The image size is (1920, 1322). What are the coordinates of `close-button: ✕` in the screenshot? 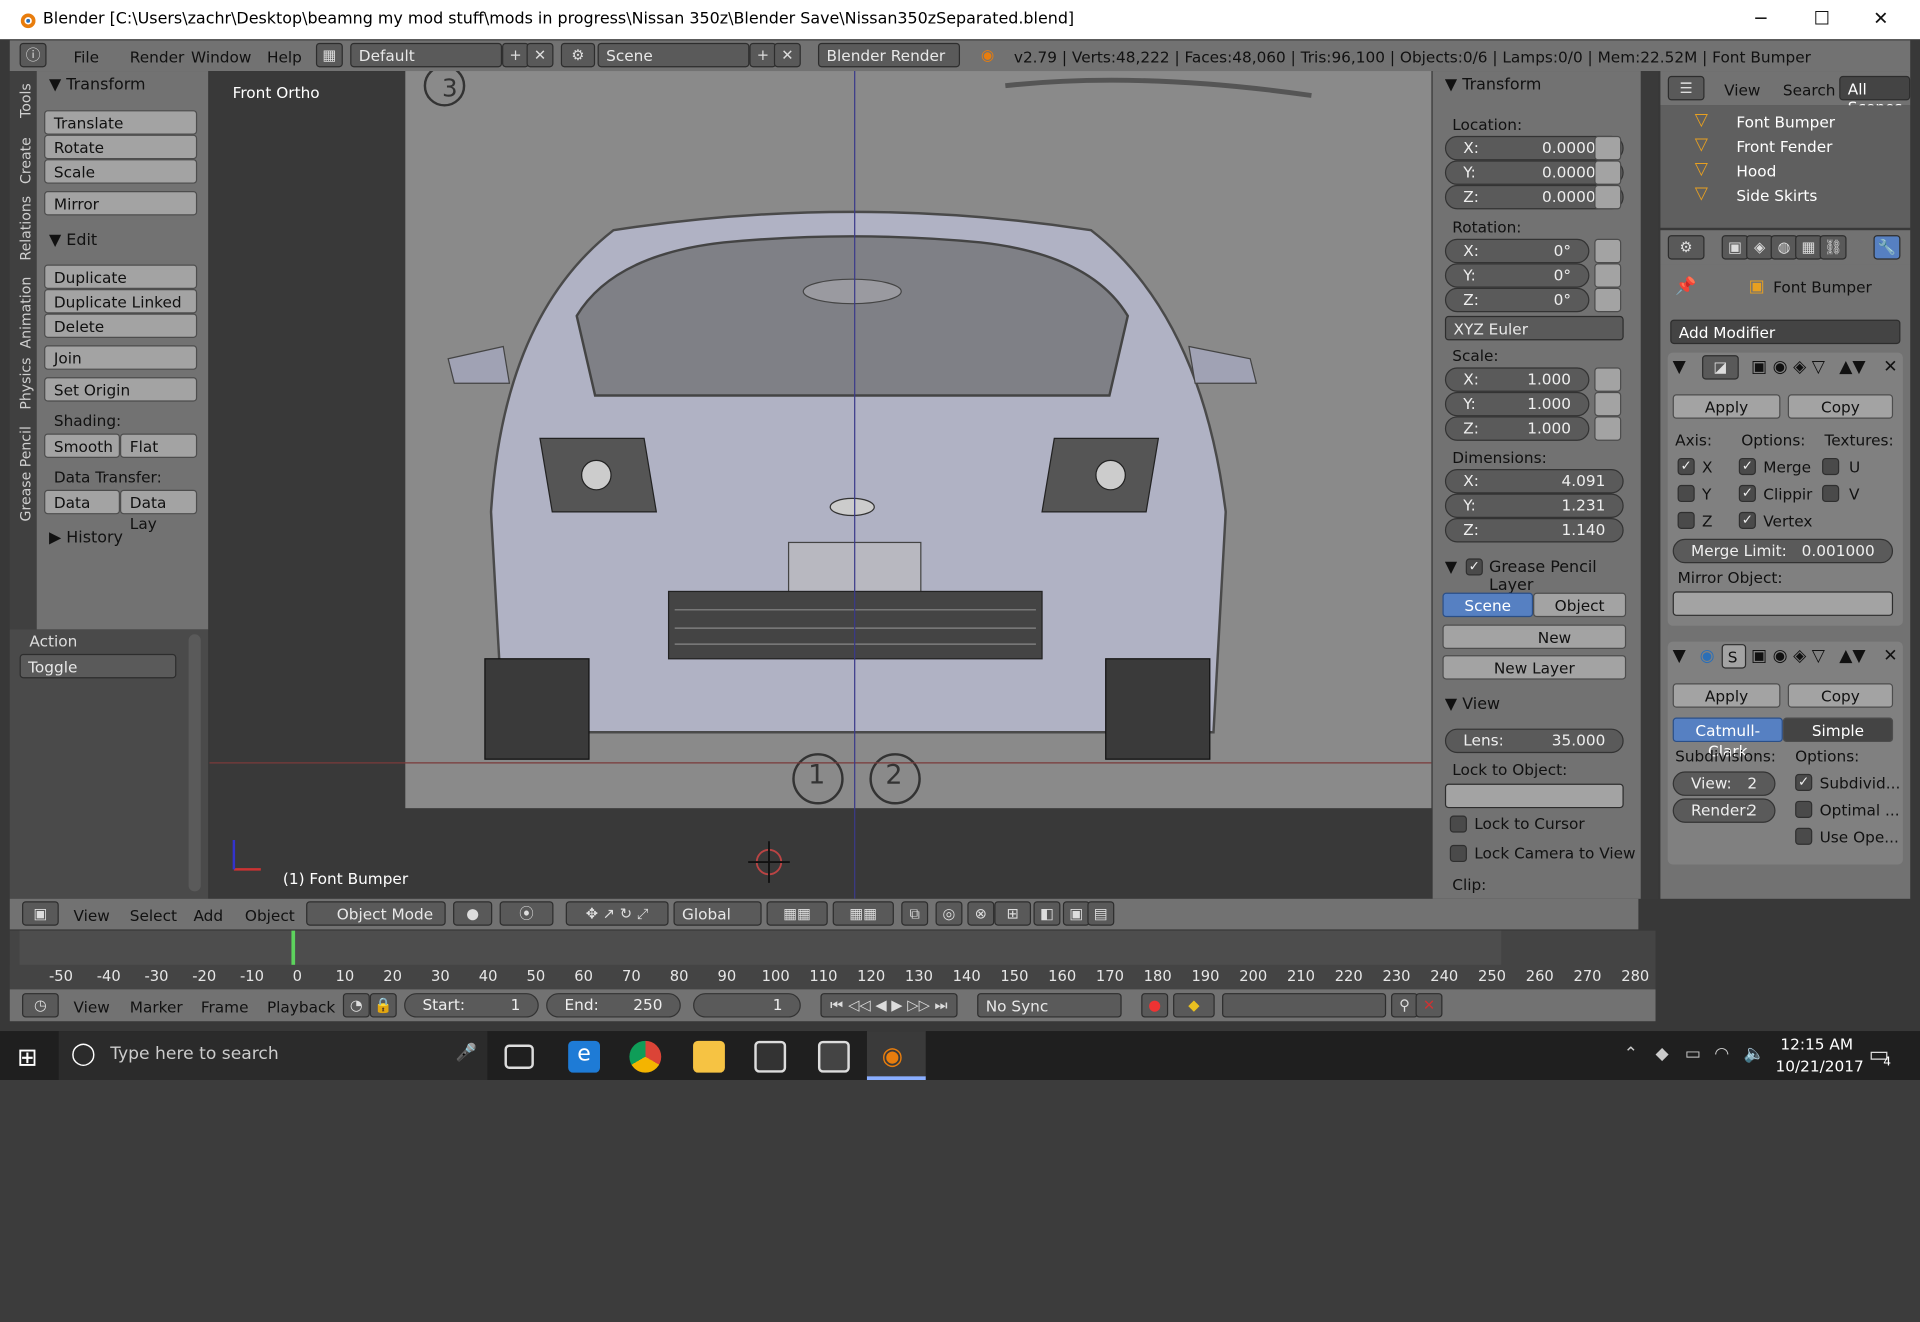 It's located at (1880, 19).